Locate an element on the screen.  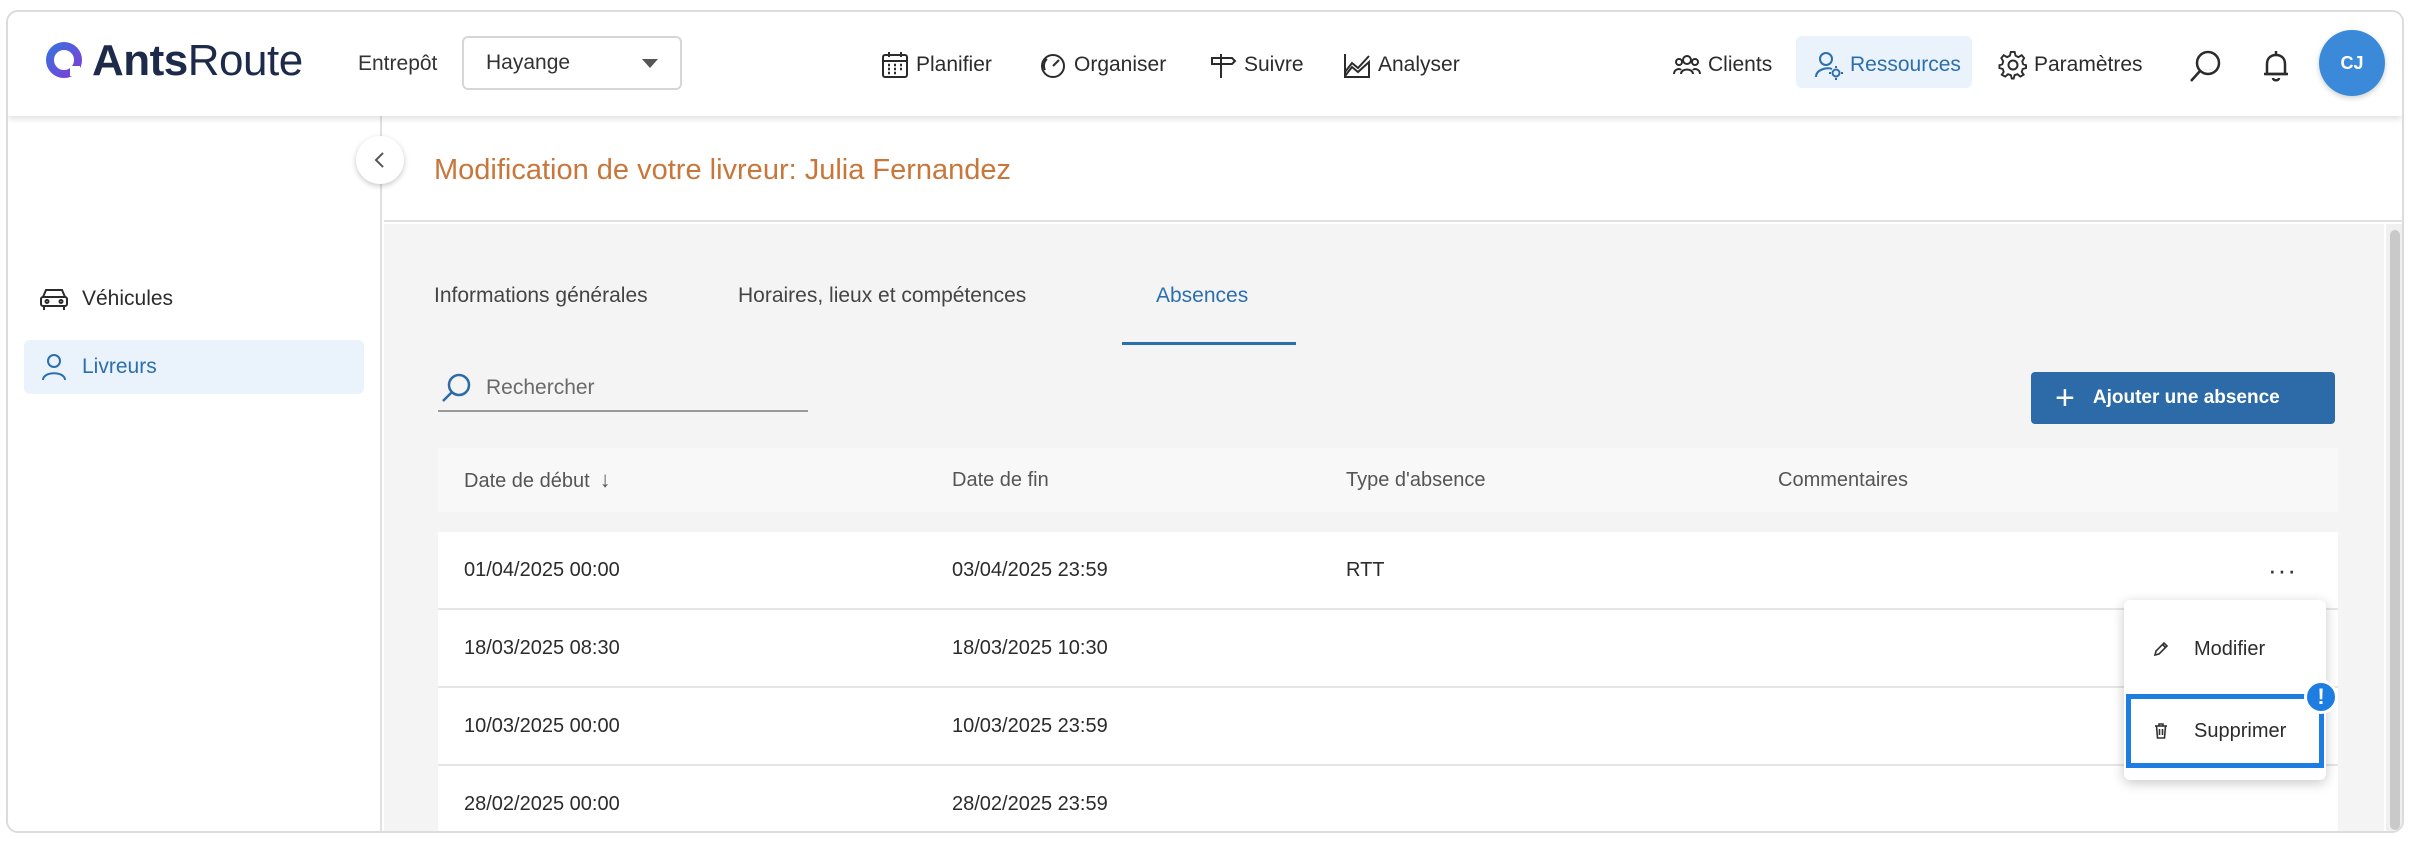
table-row: 18/03/2025 08:30 18/03/2025 10:30 is located at coordinates (1388, 649).